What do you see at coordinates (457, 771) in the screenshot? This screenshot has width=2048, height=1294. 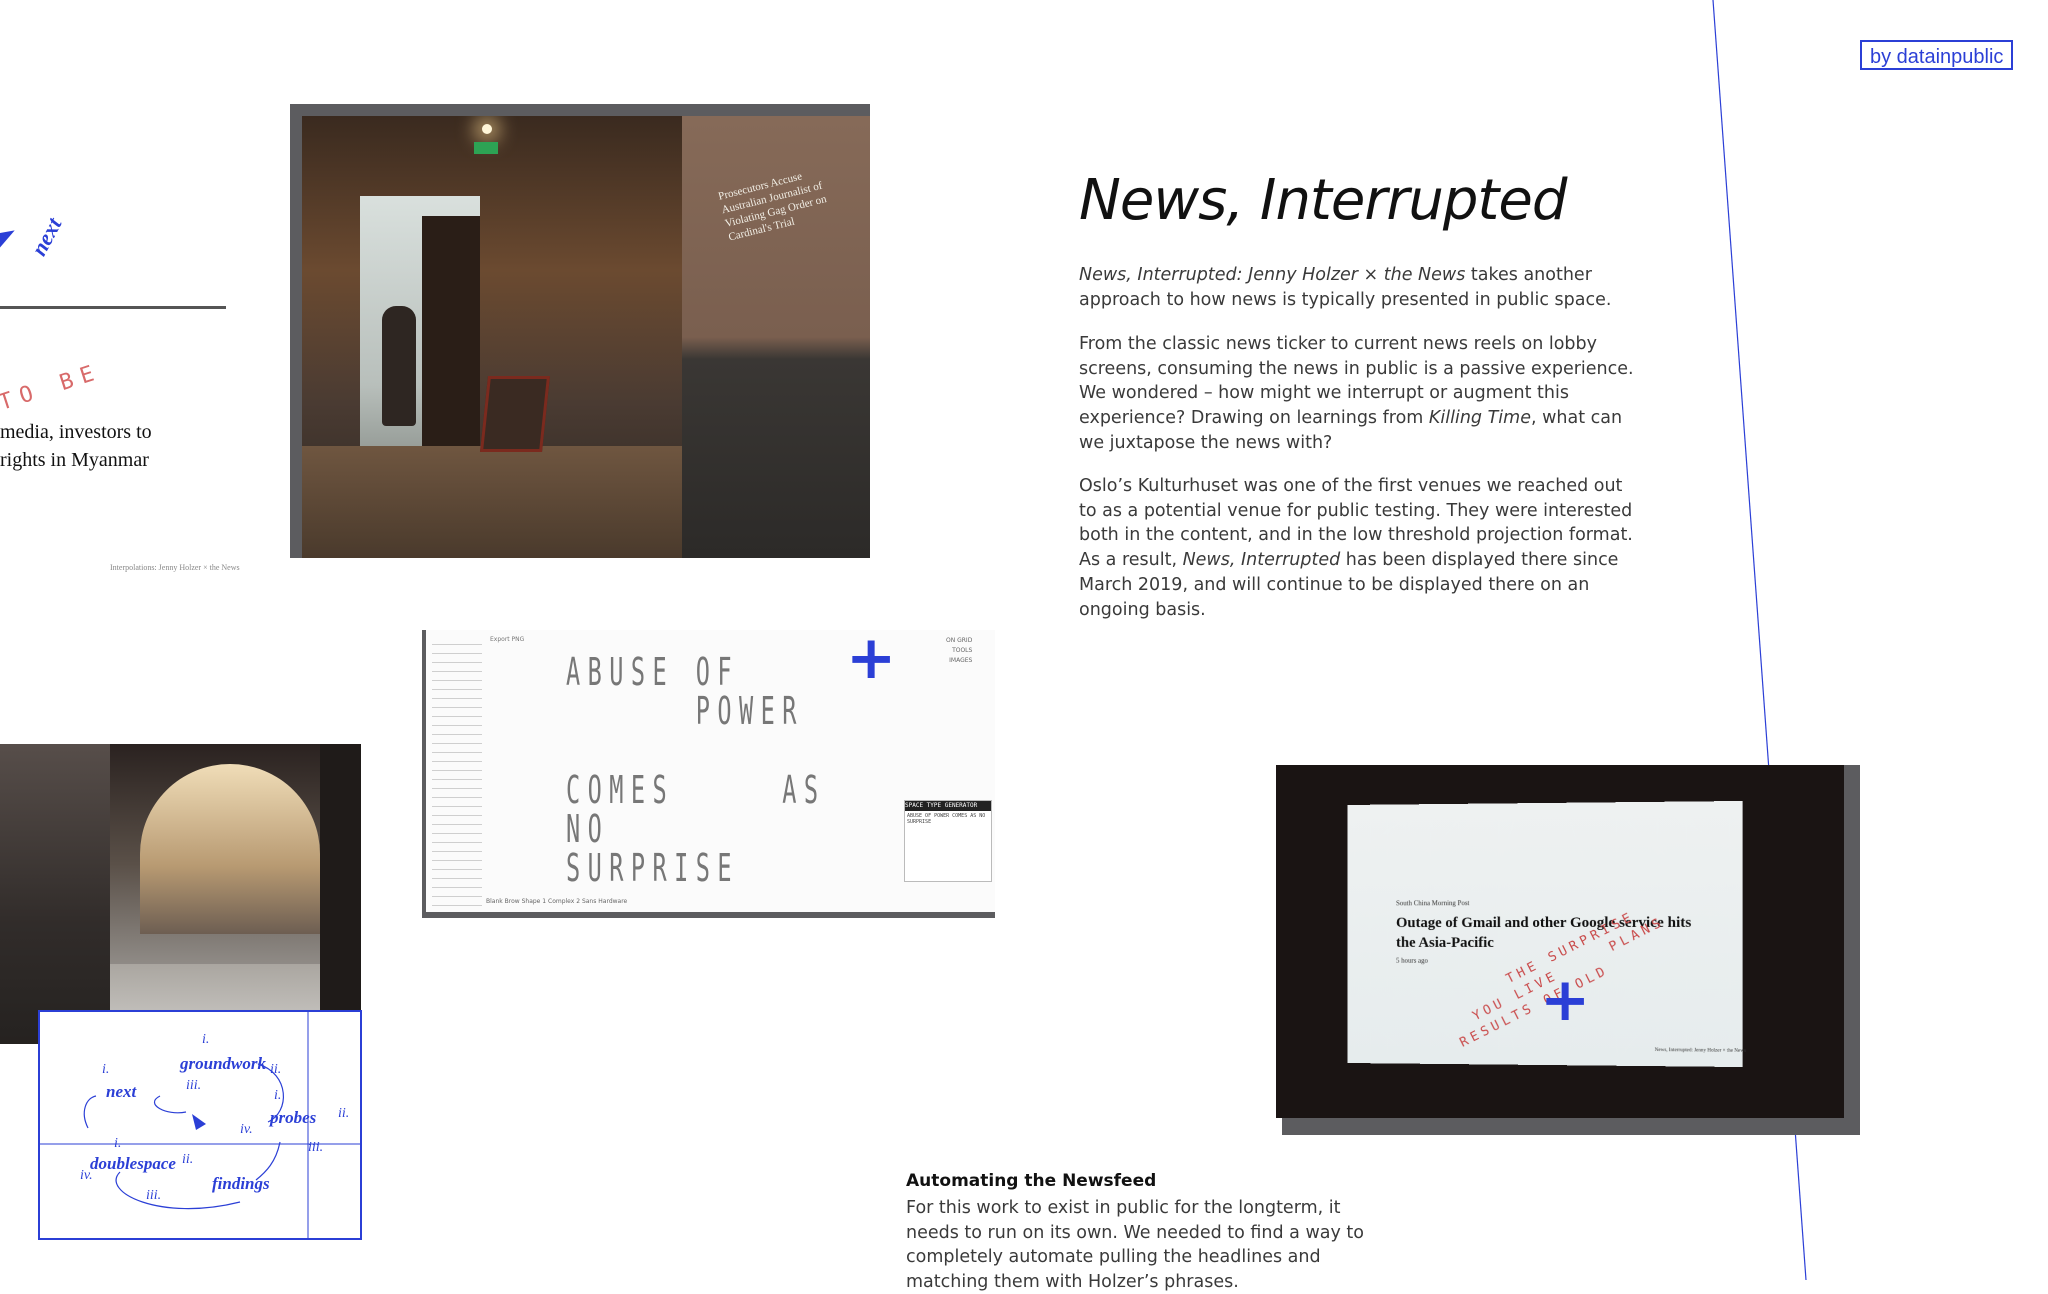 I see `slider-panel` at bounding box center [457, 771].